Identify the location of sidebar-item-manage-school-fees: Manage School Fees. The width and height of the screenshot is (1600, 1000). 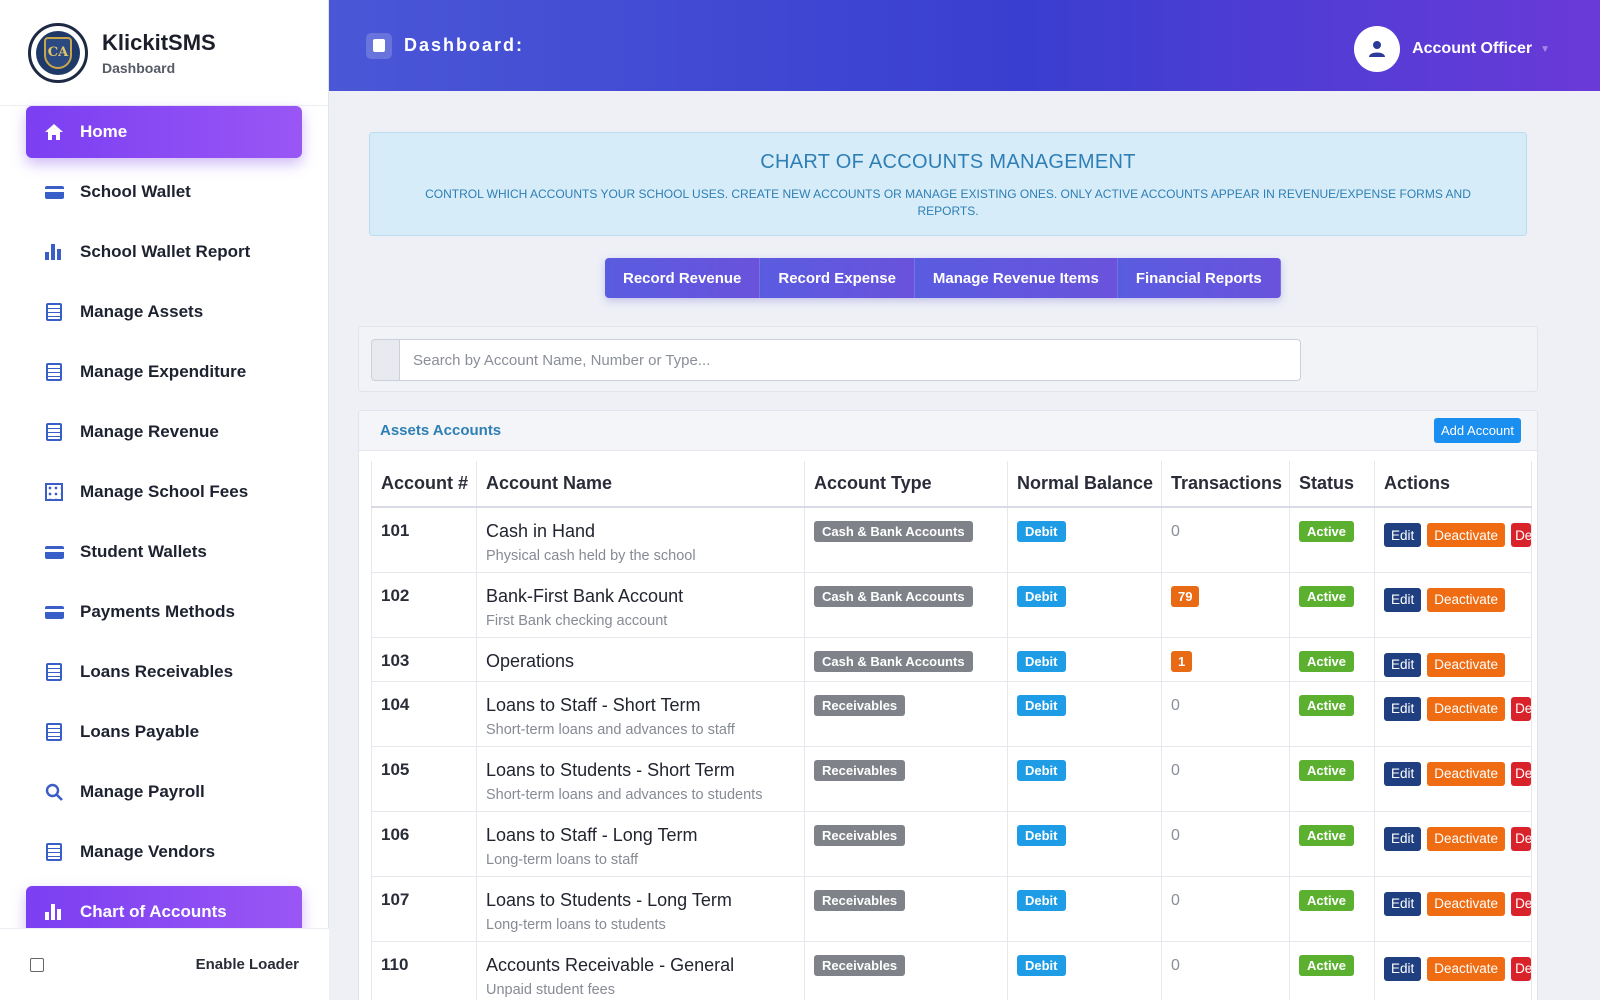
(164, 492).